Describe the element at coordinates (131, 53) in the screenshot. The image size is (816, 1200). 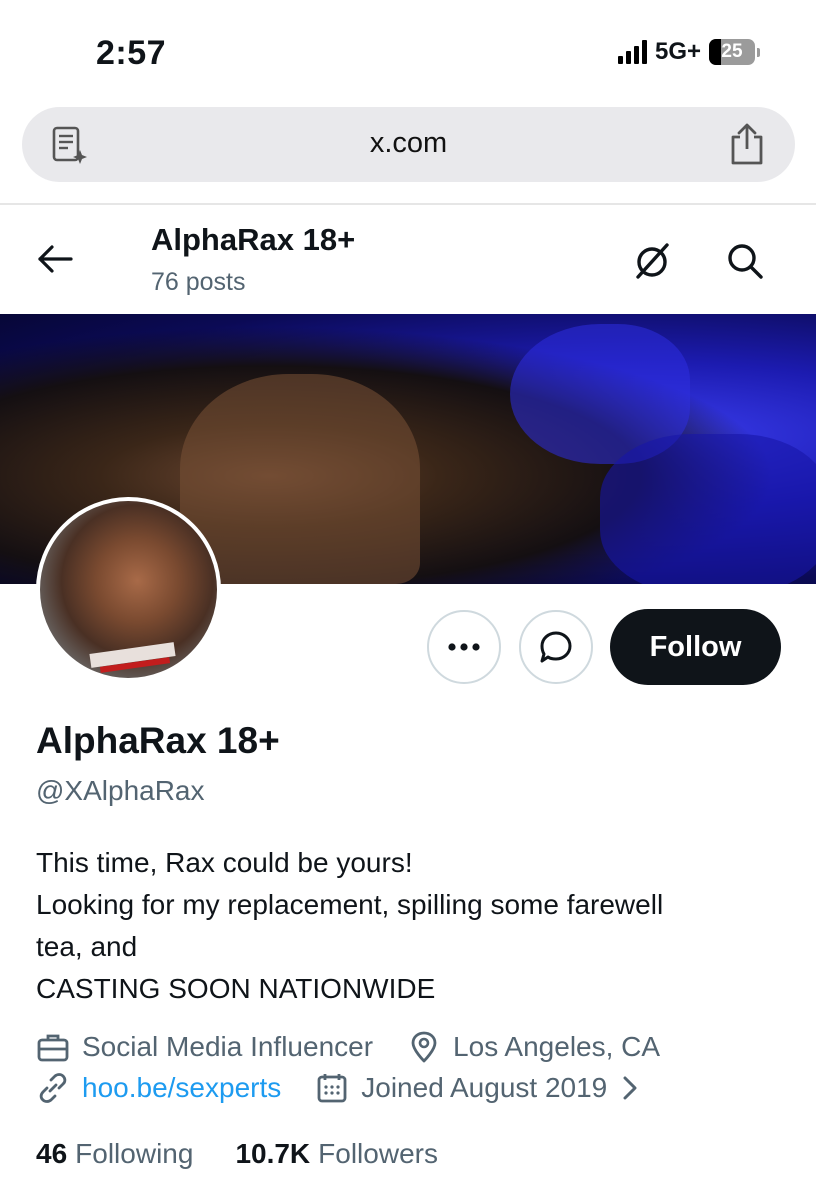
I see `status-time: 2:57` at that location.